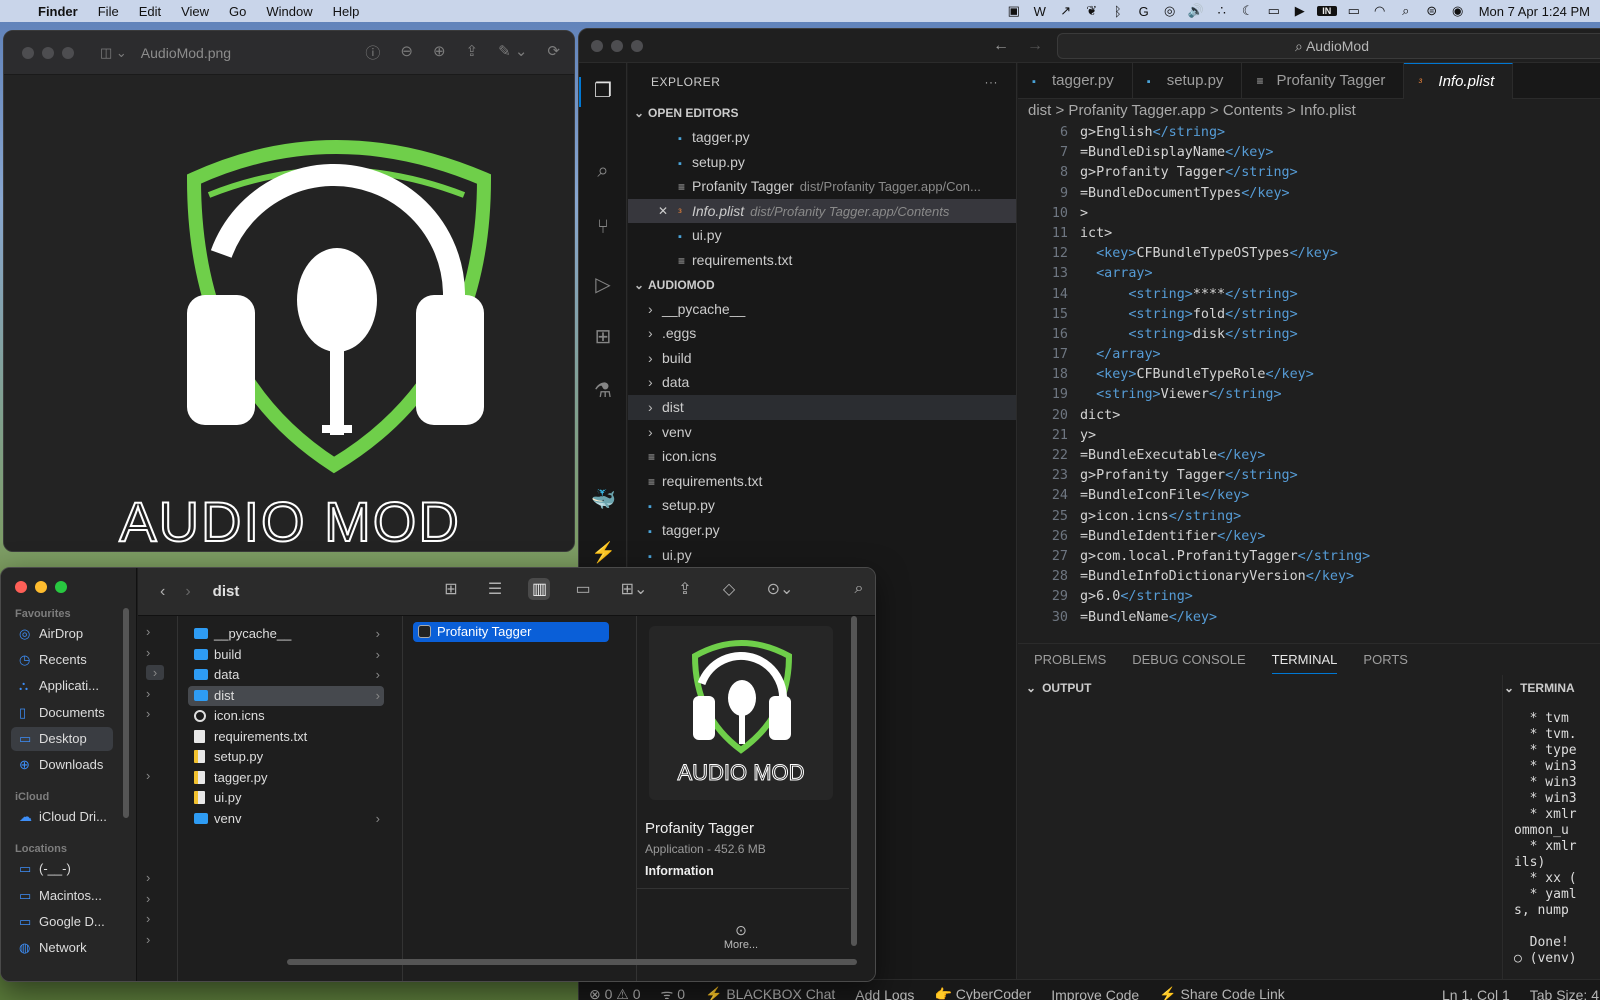  Describe the element at coordinates (1304, 663) in the screenshot. I see `panel-tab-terminal: TERMINAL` at that location.